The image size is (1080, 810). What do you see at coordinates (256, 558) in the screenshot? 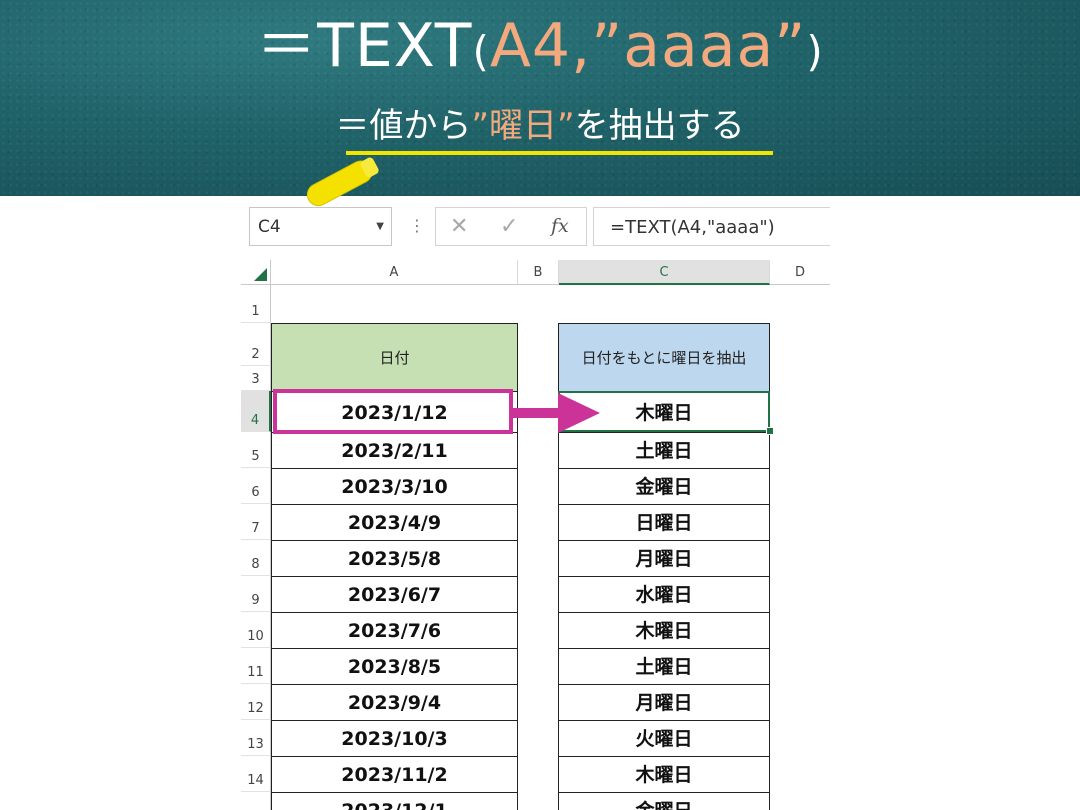
I see `row-header: 8` at bounding box center [256, 558].